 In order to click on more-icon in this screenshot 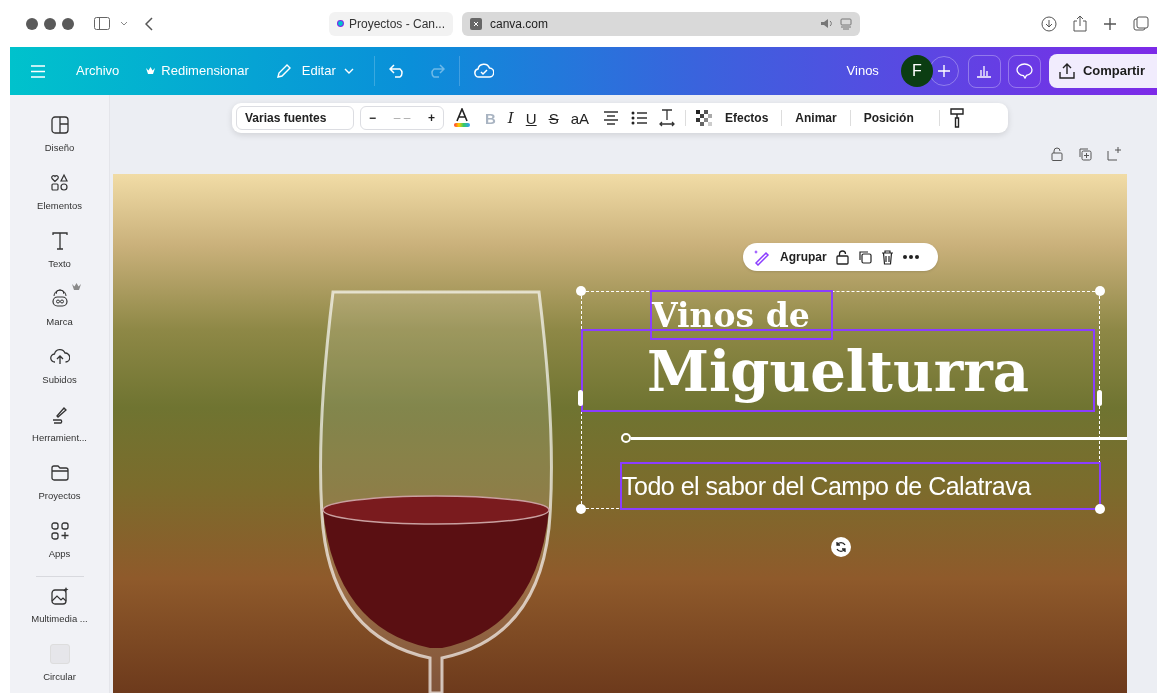, I will do `click(910, 257)`.